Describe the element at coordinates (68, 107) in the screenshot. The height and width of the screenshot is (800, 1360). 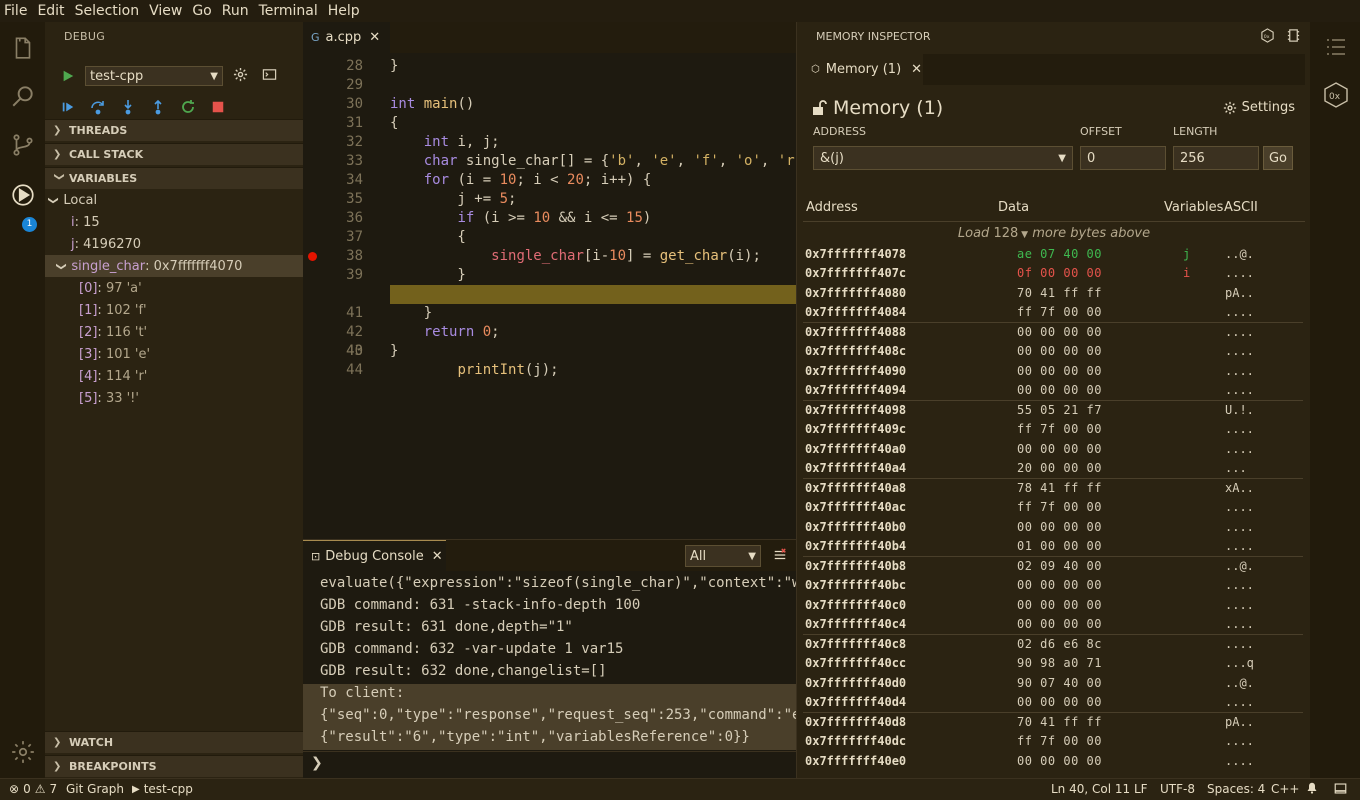
I see `continue-icon` at that location.